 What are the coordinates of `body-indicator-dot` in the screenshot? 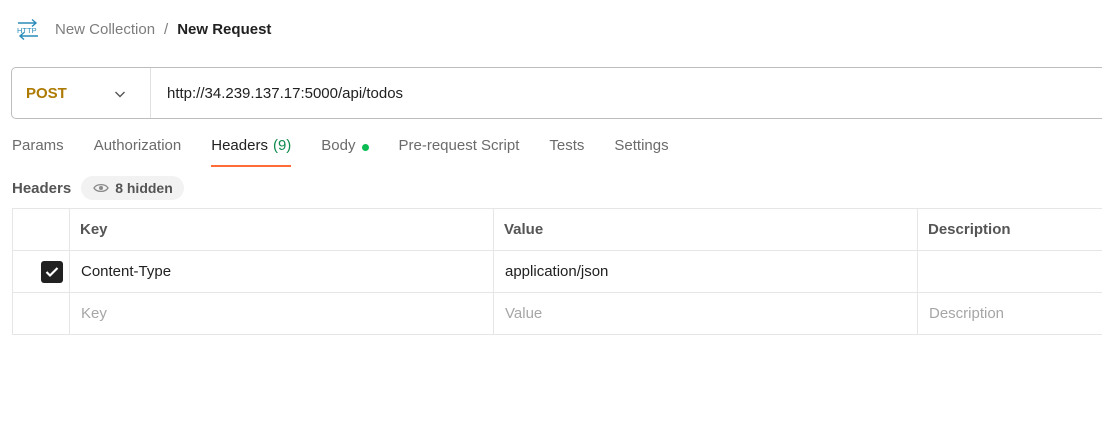 It's located at (365, 147).